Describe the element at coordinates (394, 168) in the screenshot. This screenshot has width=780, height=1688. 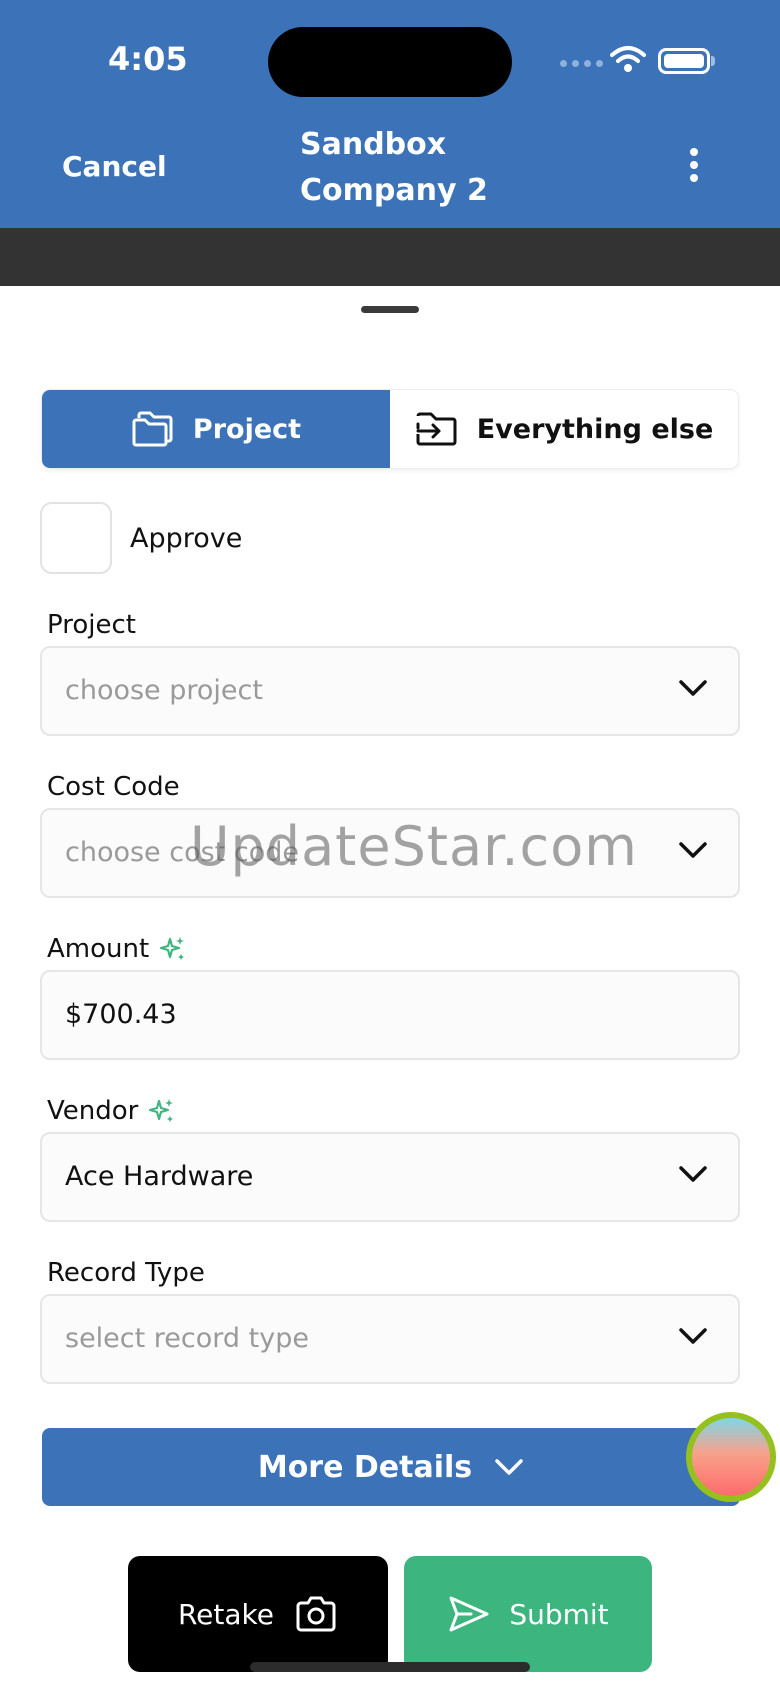
I see `page-title: Sandbox Company 2` at that location.